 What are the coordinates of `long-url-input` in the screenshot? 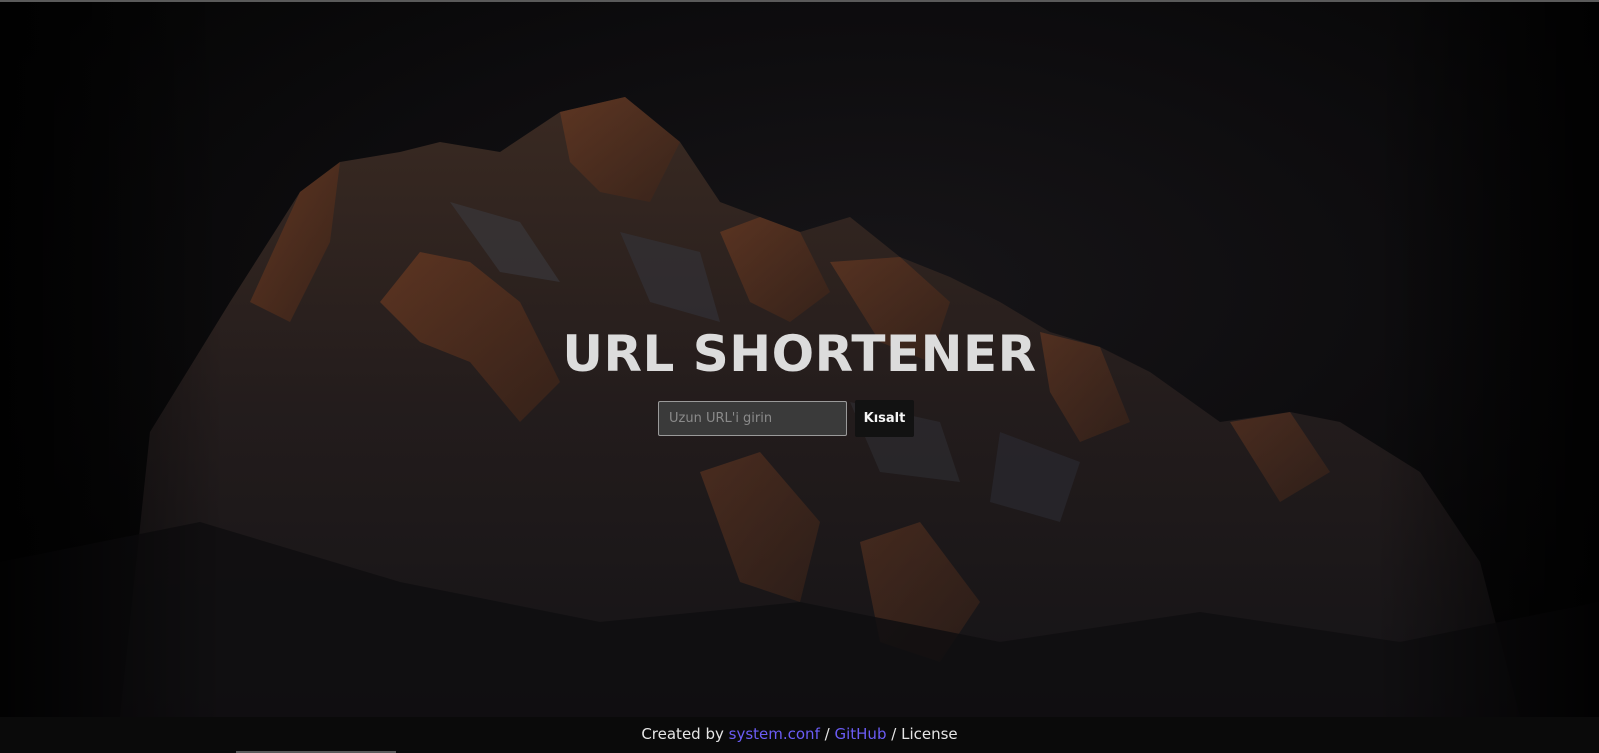 It's located at (752, 418).